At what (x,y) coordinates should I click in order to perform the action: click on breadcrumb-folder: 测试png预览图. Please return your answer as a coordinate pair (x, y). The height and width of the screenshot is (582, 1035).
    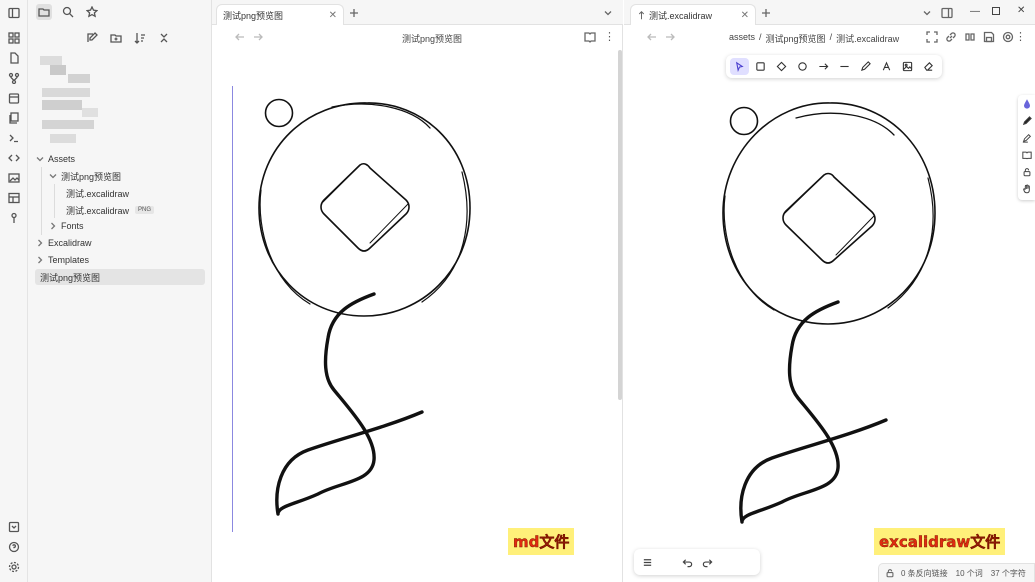
    Looking at the image, I should click on (796, 38).